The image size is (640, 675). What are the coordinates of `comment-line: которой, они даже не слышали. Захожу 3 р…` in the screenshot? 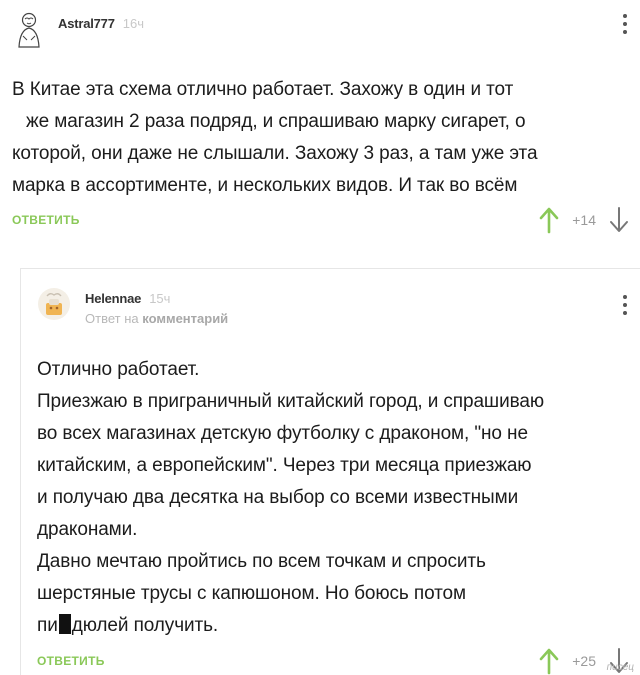 It's located at (275, 153).